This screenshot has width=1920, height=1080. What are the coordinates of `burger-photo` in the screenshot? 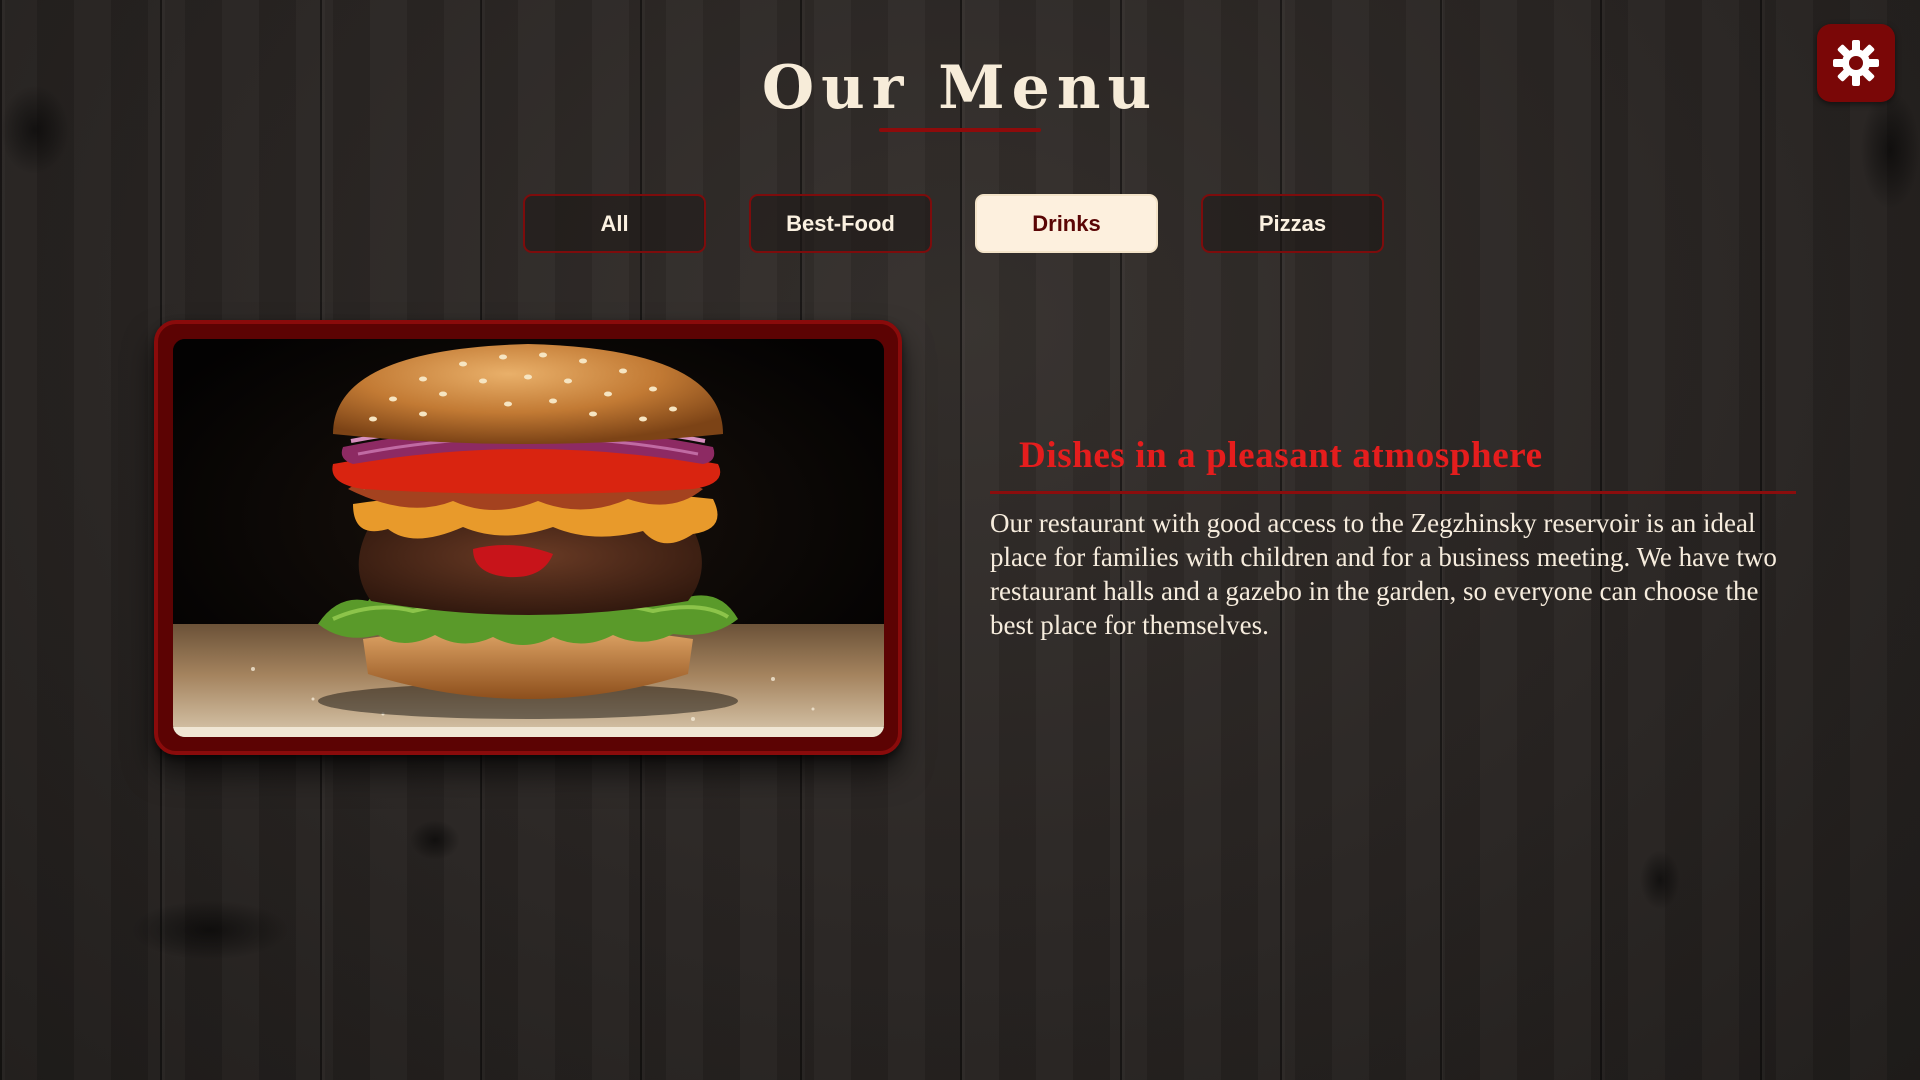 It's located at (528, 538).